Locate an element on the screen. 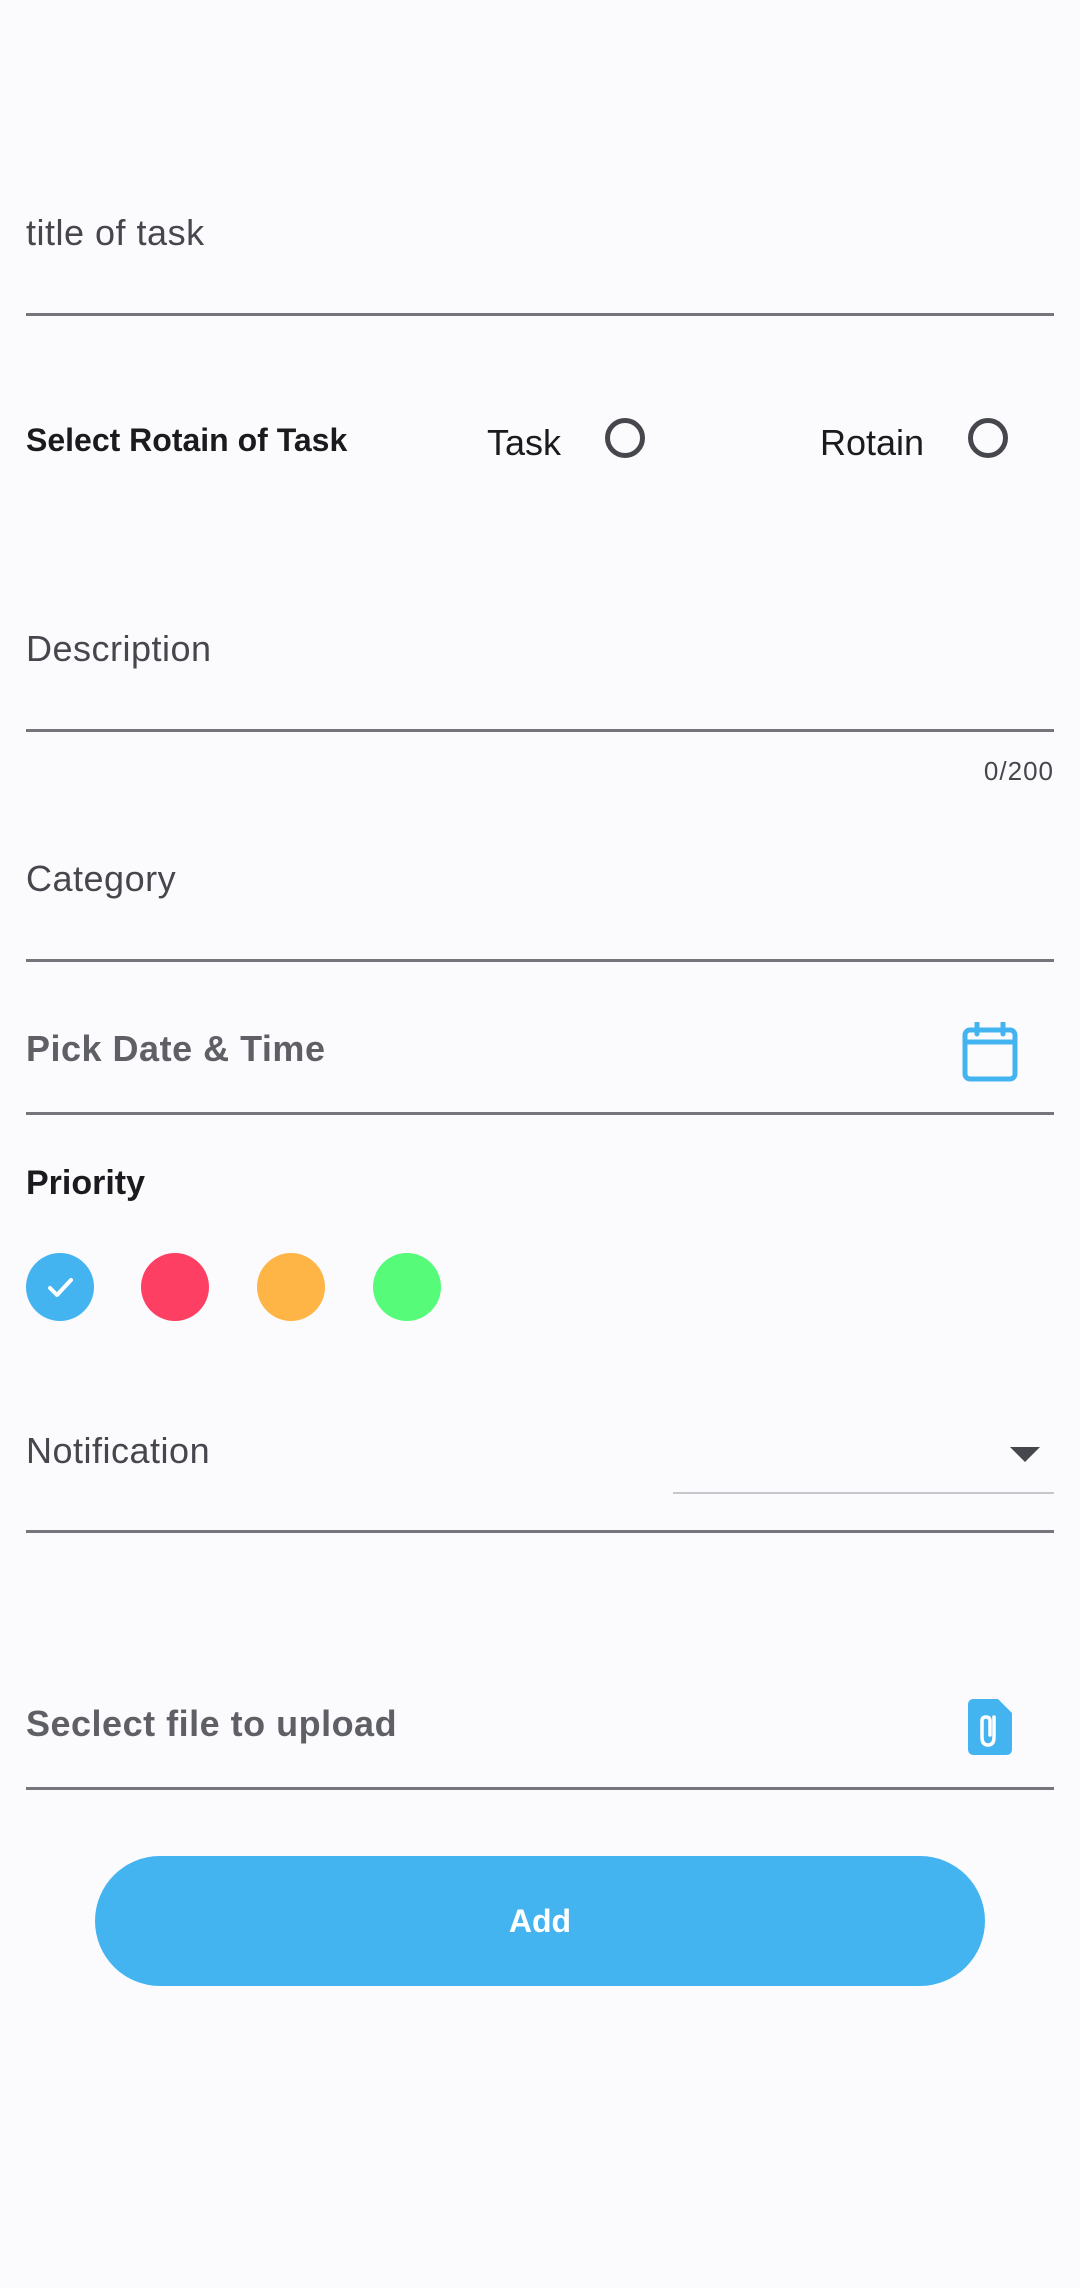 The height and width of the screenshot is (2288, 1080). notification-dropdown is located at coordinates (863, 1452).